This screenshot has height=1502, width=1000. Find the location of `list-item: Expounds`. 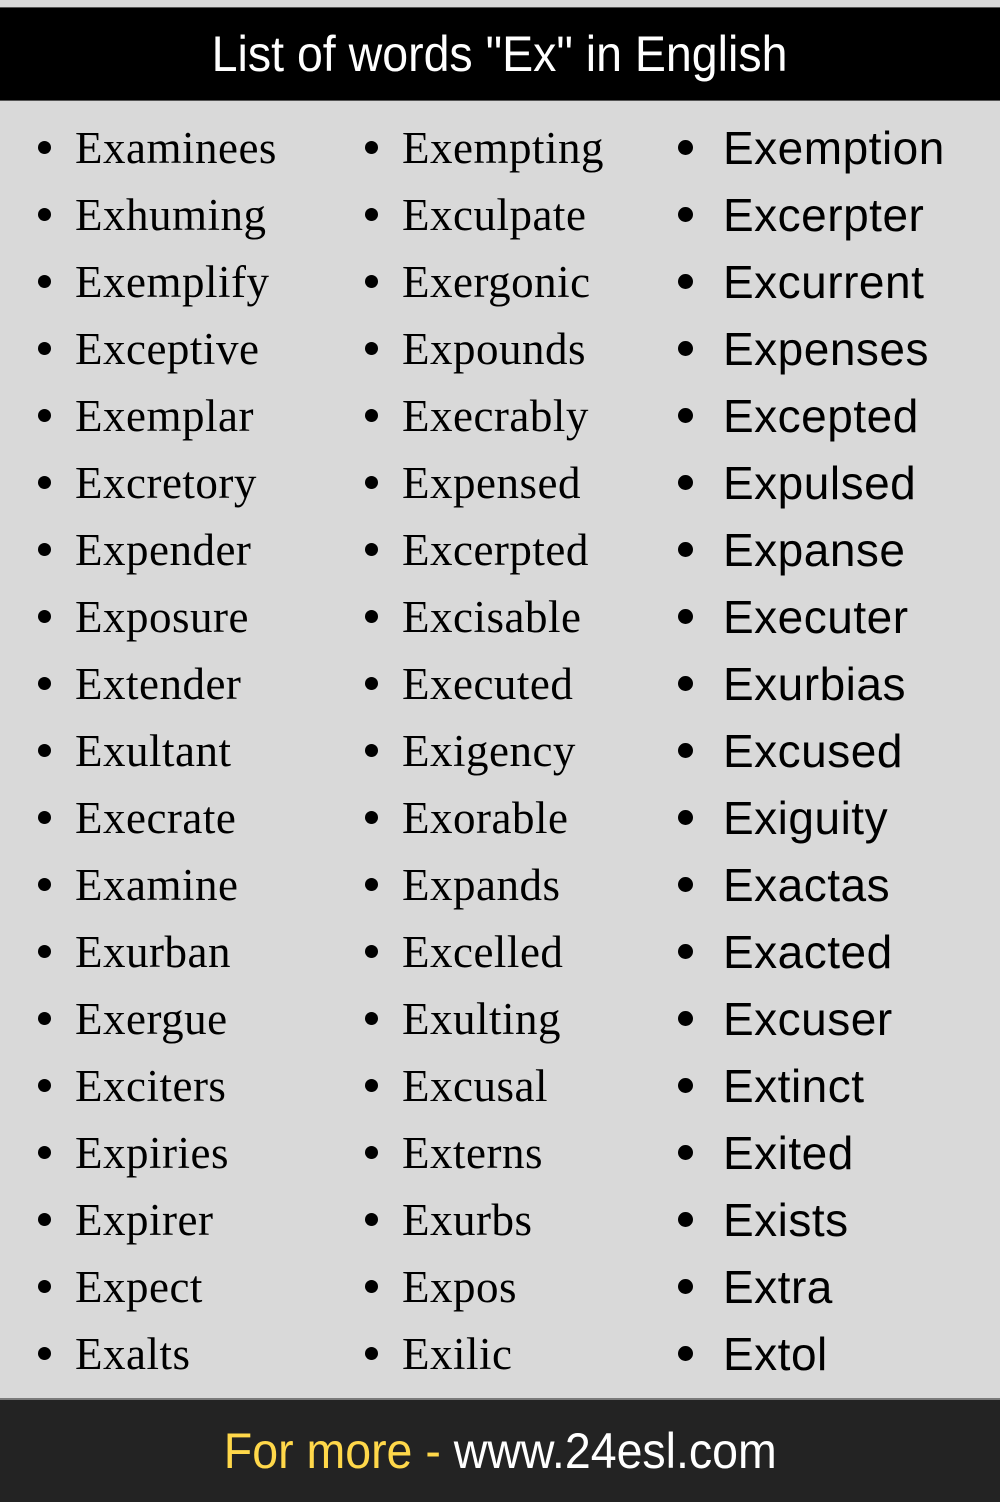

list-item: Expounds is located at coordinates (484, 348).